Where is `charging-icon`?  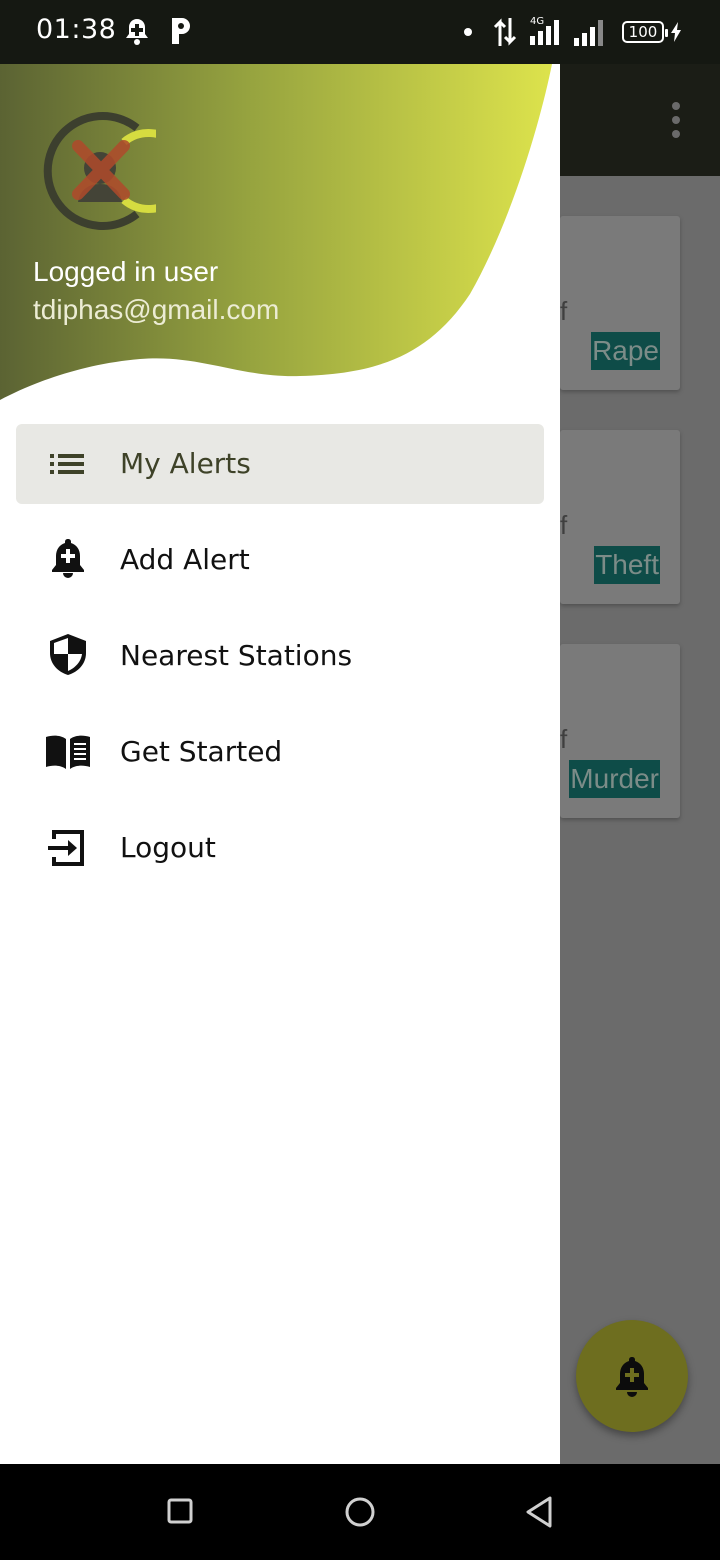
charging-icon is located at coordinates (676, 32).